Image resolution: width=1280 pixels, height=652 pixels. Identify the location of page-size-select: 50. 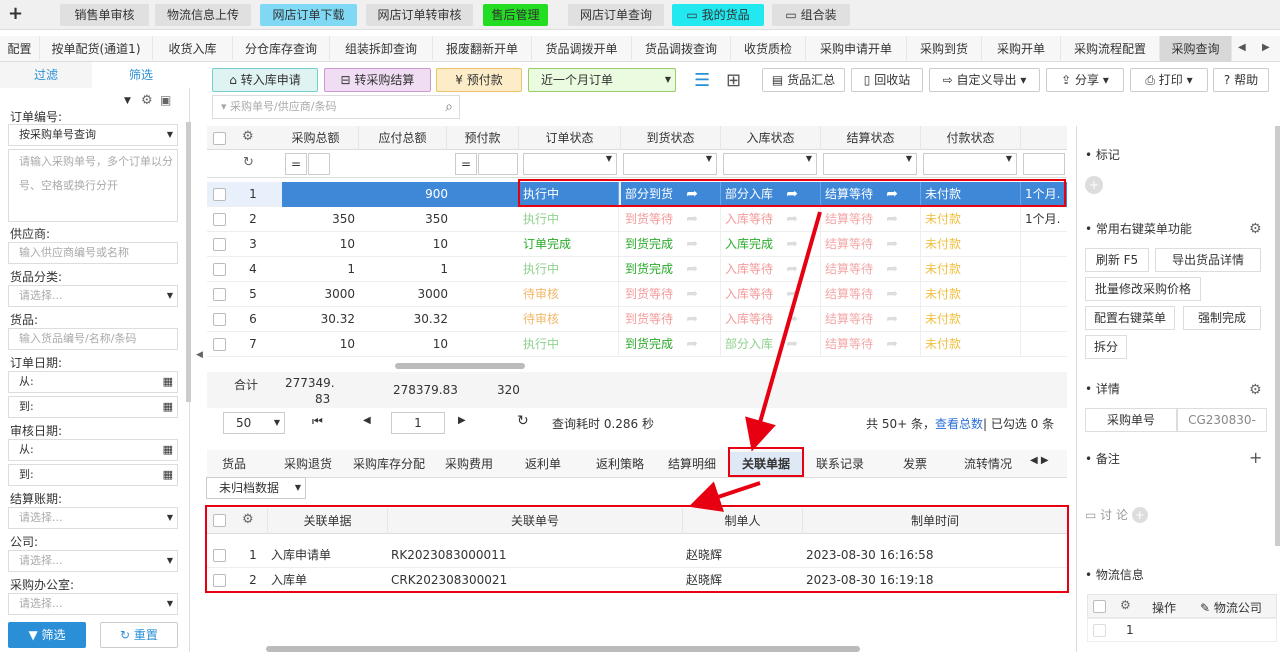
(254, 423).